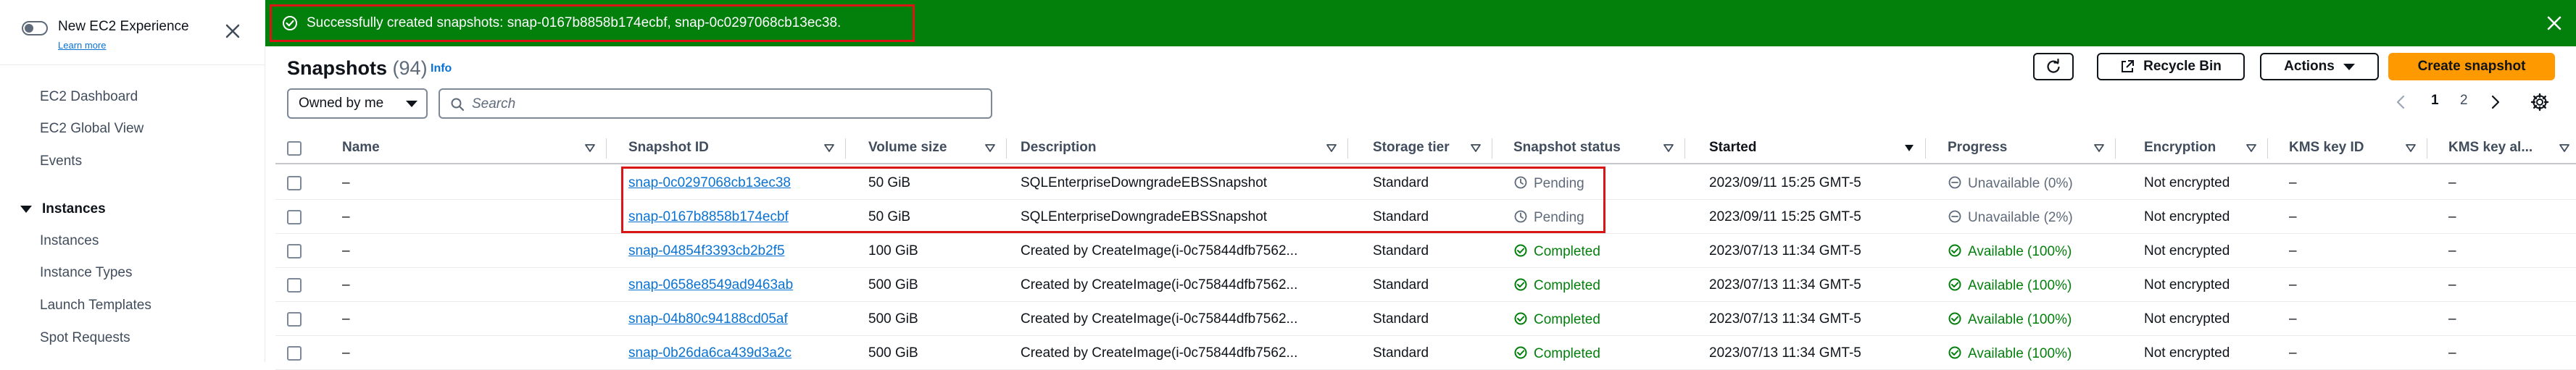 This screenshot has width=2576, height=370. What do you see at coordinates (709, 183) in the screenshot?
I see `snapshot-id-link: snap-0c0297068cb13ec38` at bounding box center [709, 183].